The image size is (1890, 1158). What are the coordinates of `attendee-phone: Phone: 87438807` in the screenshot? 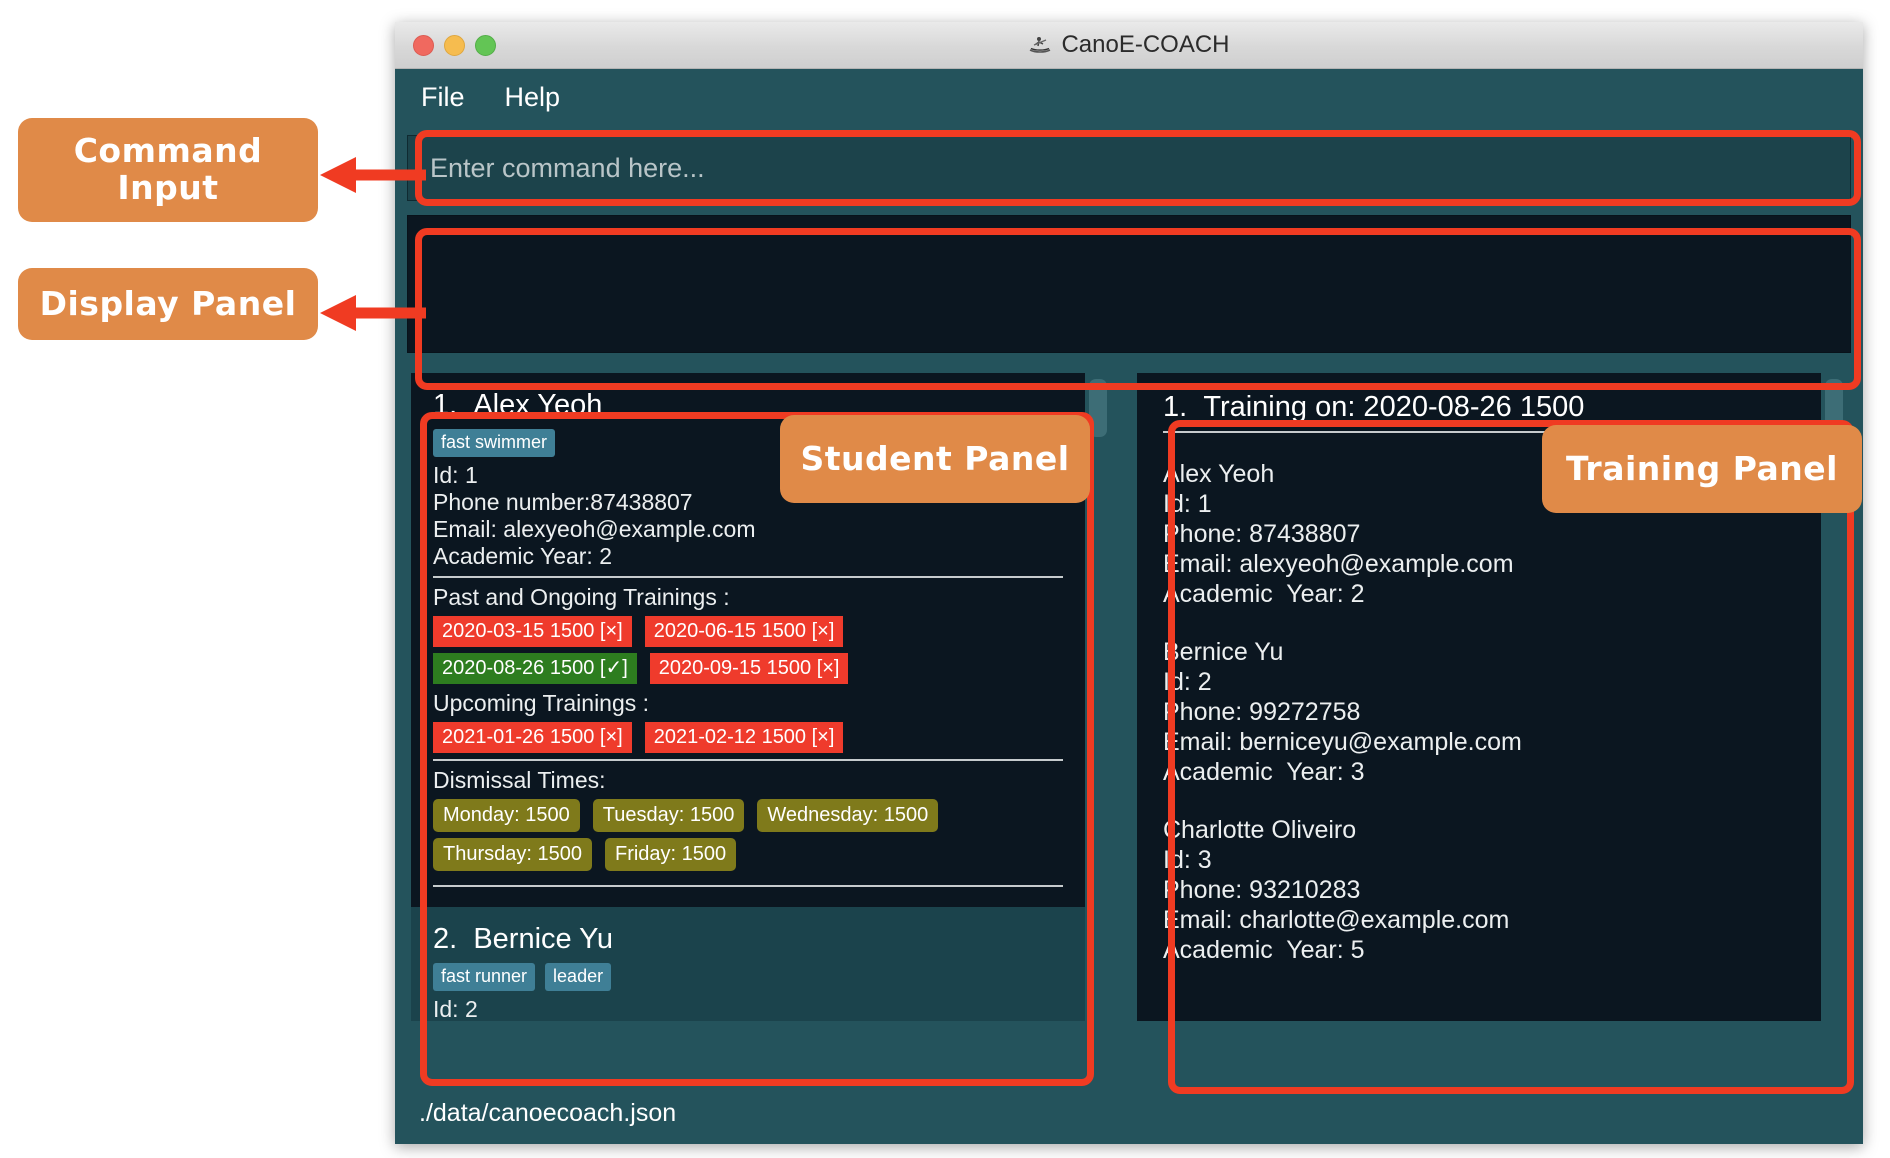 It's located at (1262, 534).